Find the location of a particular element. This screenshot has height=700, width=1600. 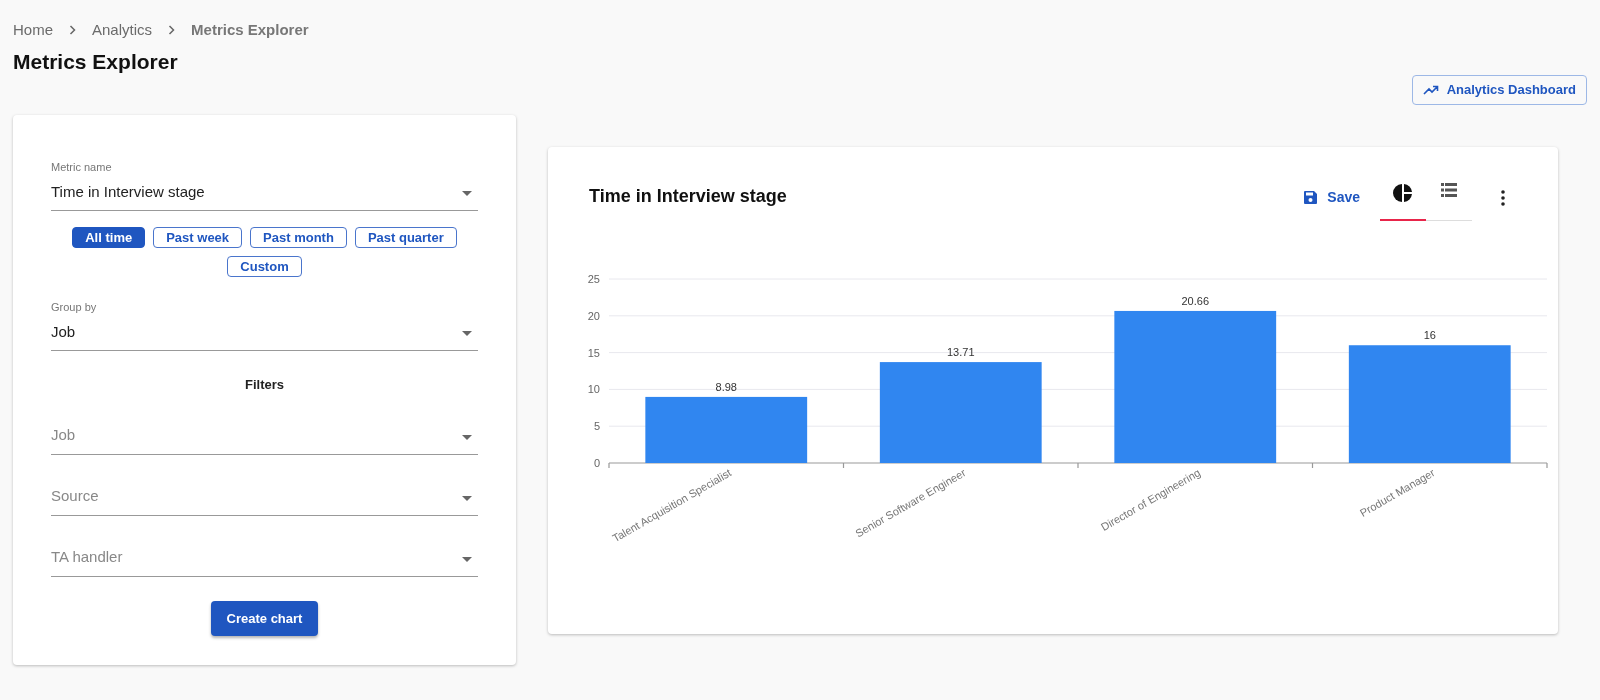

y-axis-label: 20 is located at coordinates (593, 315).